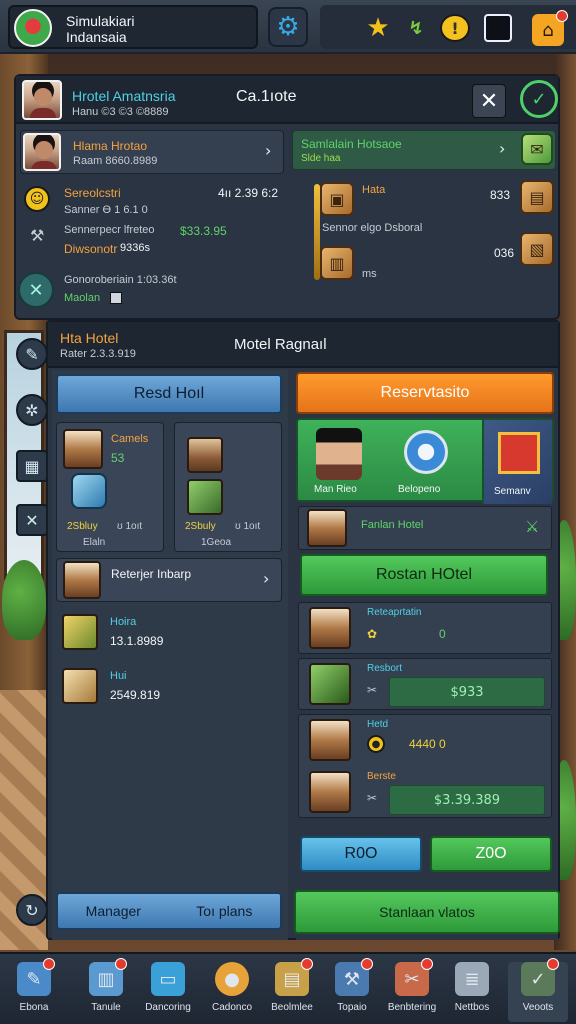  What do you see at coordinates (115, 161) in the screenshot?
I see `manager-subtitle: Raam 8660.8989` at bounding box center [115, 161].